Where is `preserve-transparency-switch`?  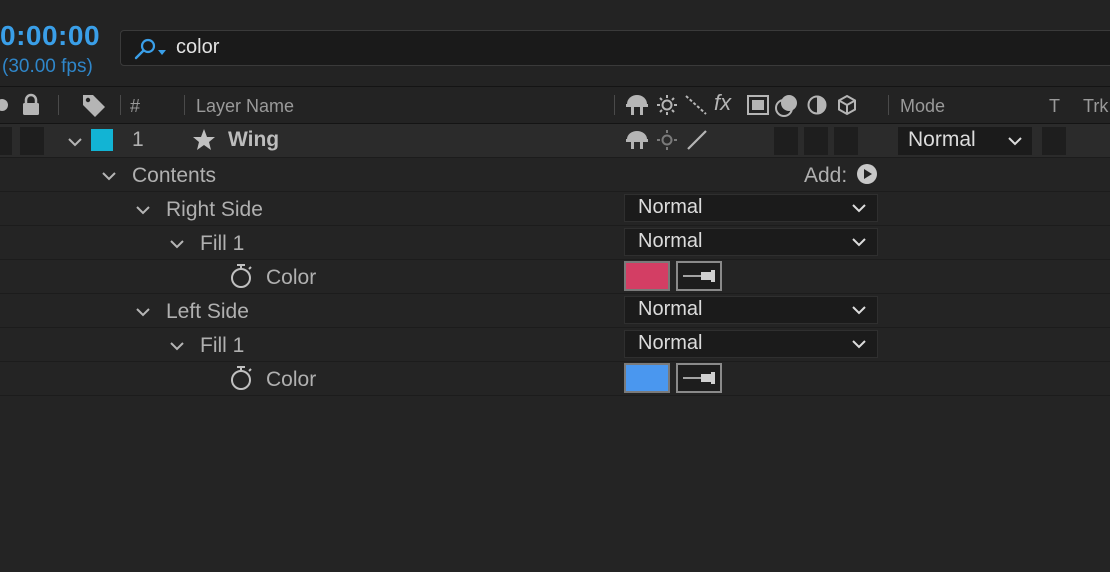 preserve-transparency-switch is located at coordinates (1054, 141).